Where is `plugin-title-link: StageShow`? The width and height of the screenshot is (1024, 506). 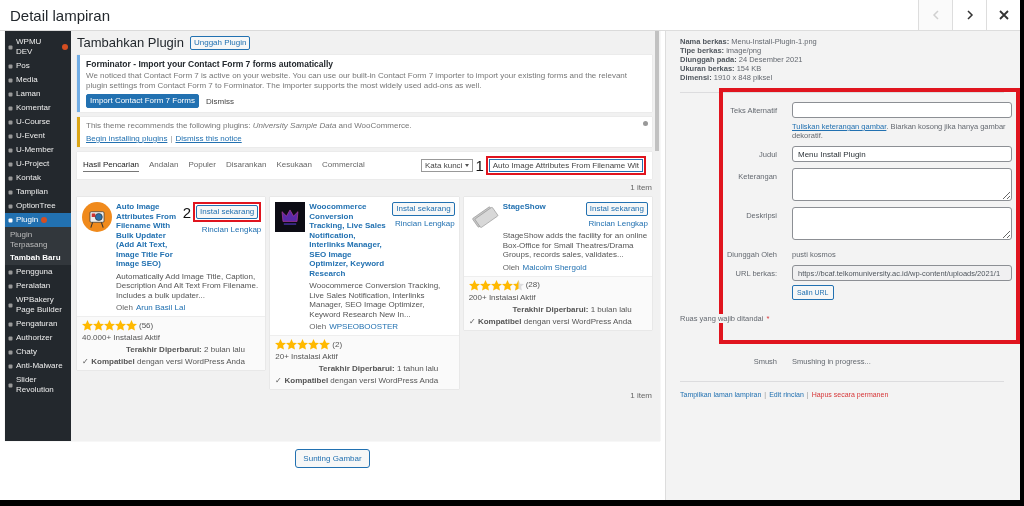
plugin-title-link: StageShow is located at coordinates (542, 215).